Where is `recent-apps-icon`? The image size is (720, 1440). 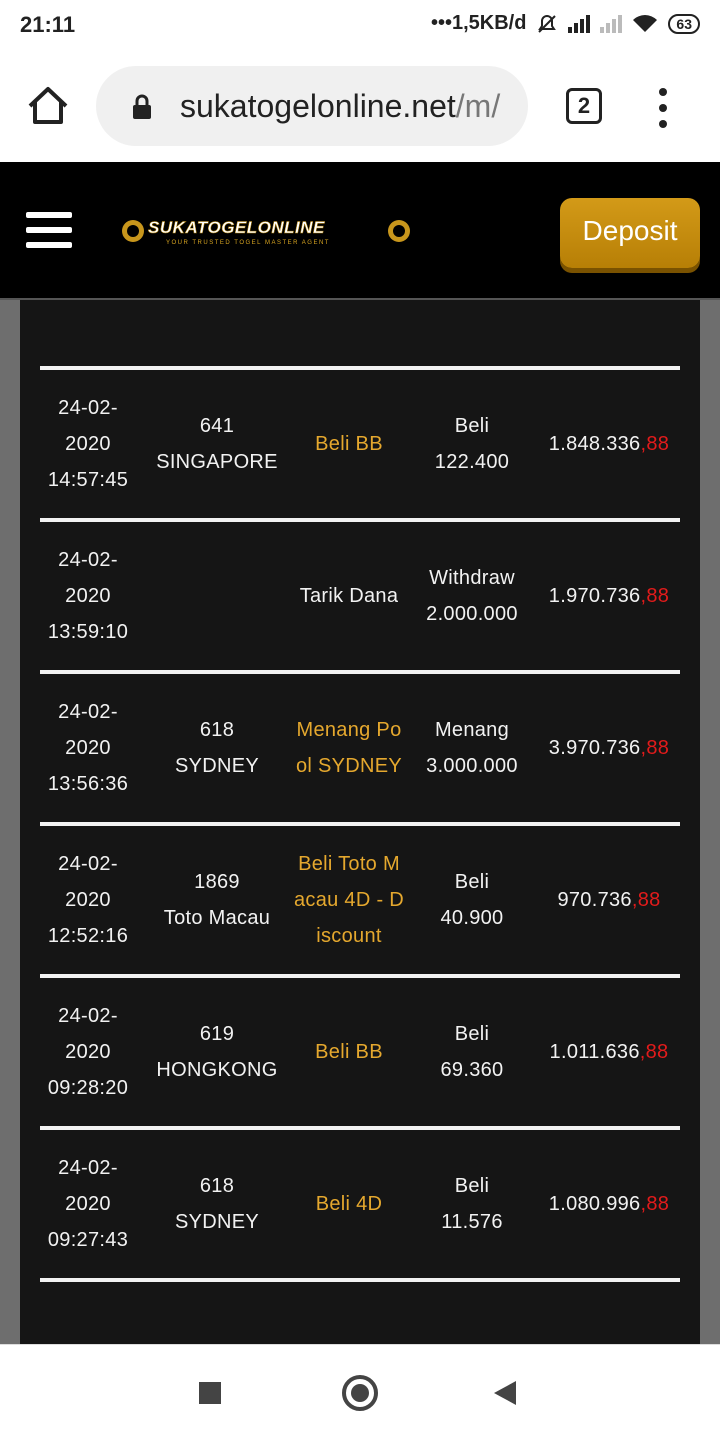 recent-apps-icon is located at coordinates (210, 1393).